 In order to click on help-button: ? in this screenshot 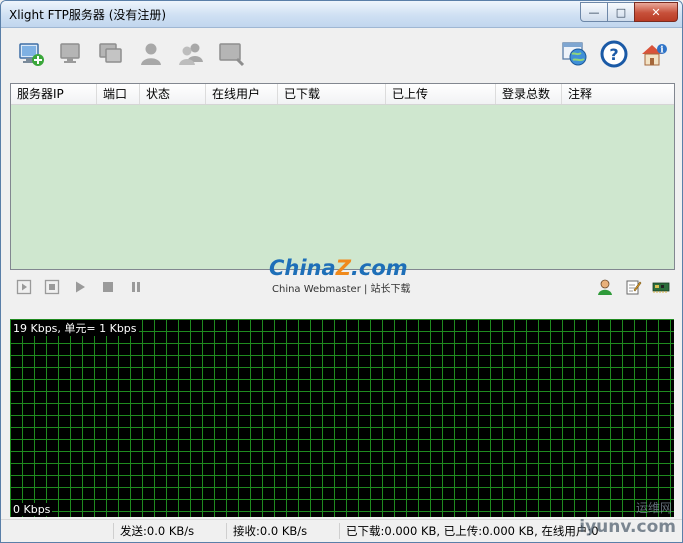, I will do `click(614, 54)`.